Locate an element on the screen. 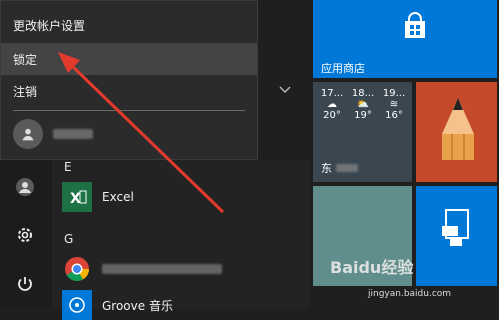 This screenshot has width=499, height=320. watermark-url-text: jingyan.baidu.com is located at coordinates (410, 294).